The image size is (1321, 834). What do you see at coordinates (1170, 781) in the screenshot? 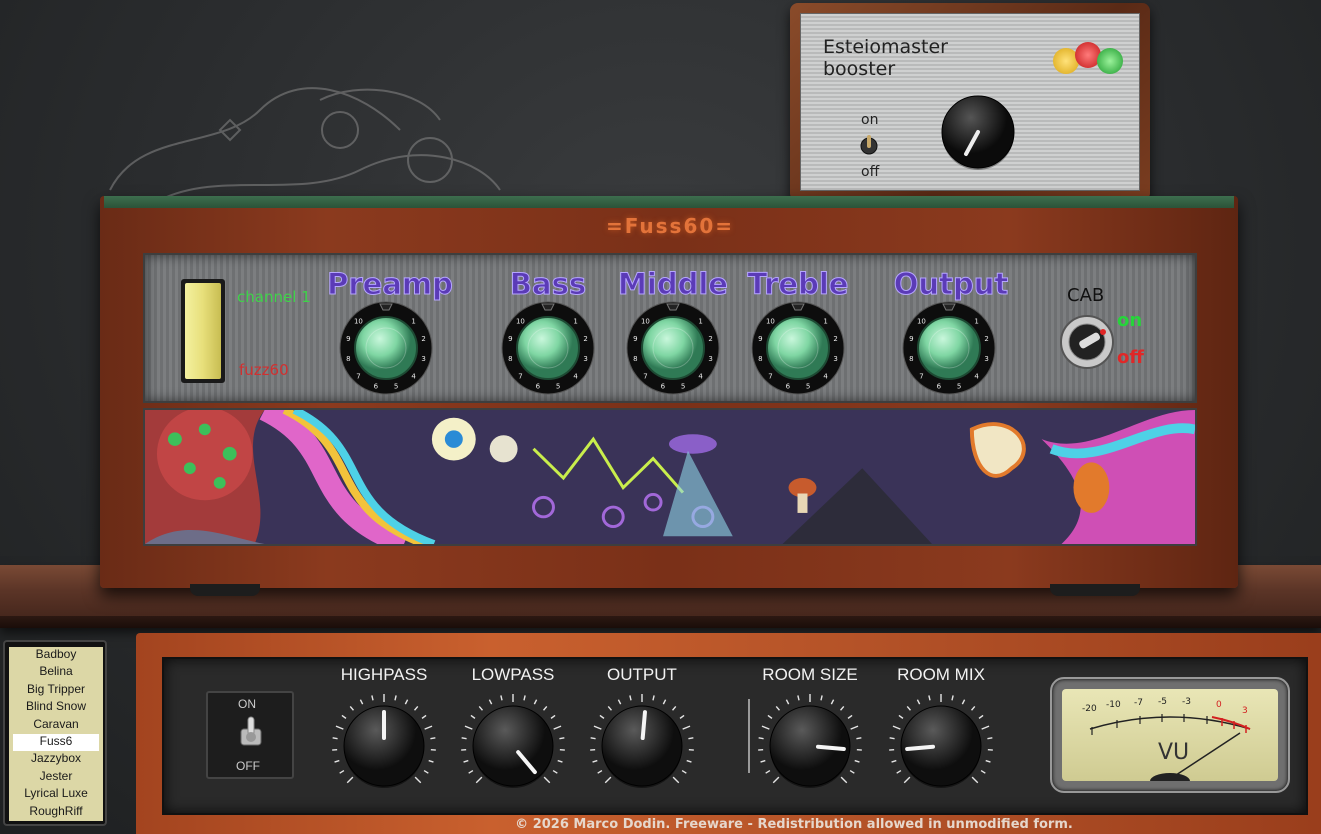
I see `vu-needle-pivot` at bounding box center [1170, 781].